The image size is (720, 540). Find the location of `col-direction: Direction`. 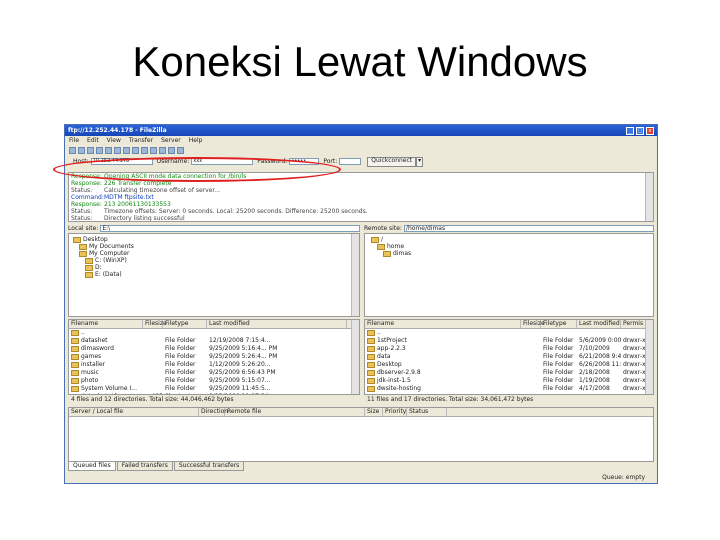

col-direction: Direction is located at coordinates (213, 412).